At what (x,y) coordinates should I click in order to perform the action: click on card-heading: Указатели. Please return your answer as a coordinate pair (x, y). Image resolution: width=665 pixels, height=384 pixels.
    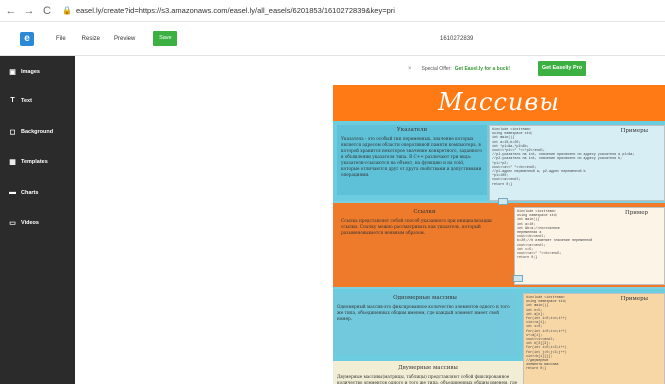
    Looking at the image, I should click on (412, 130).